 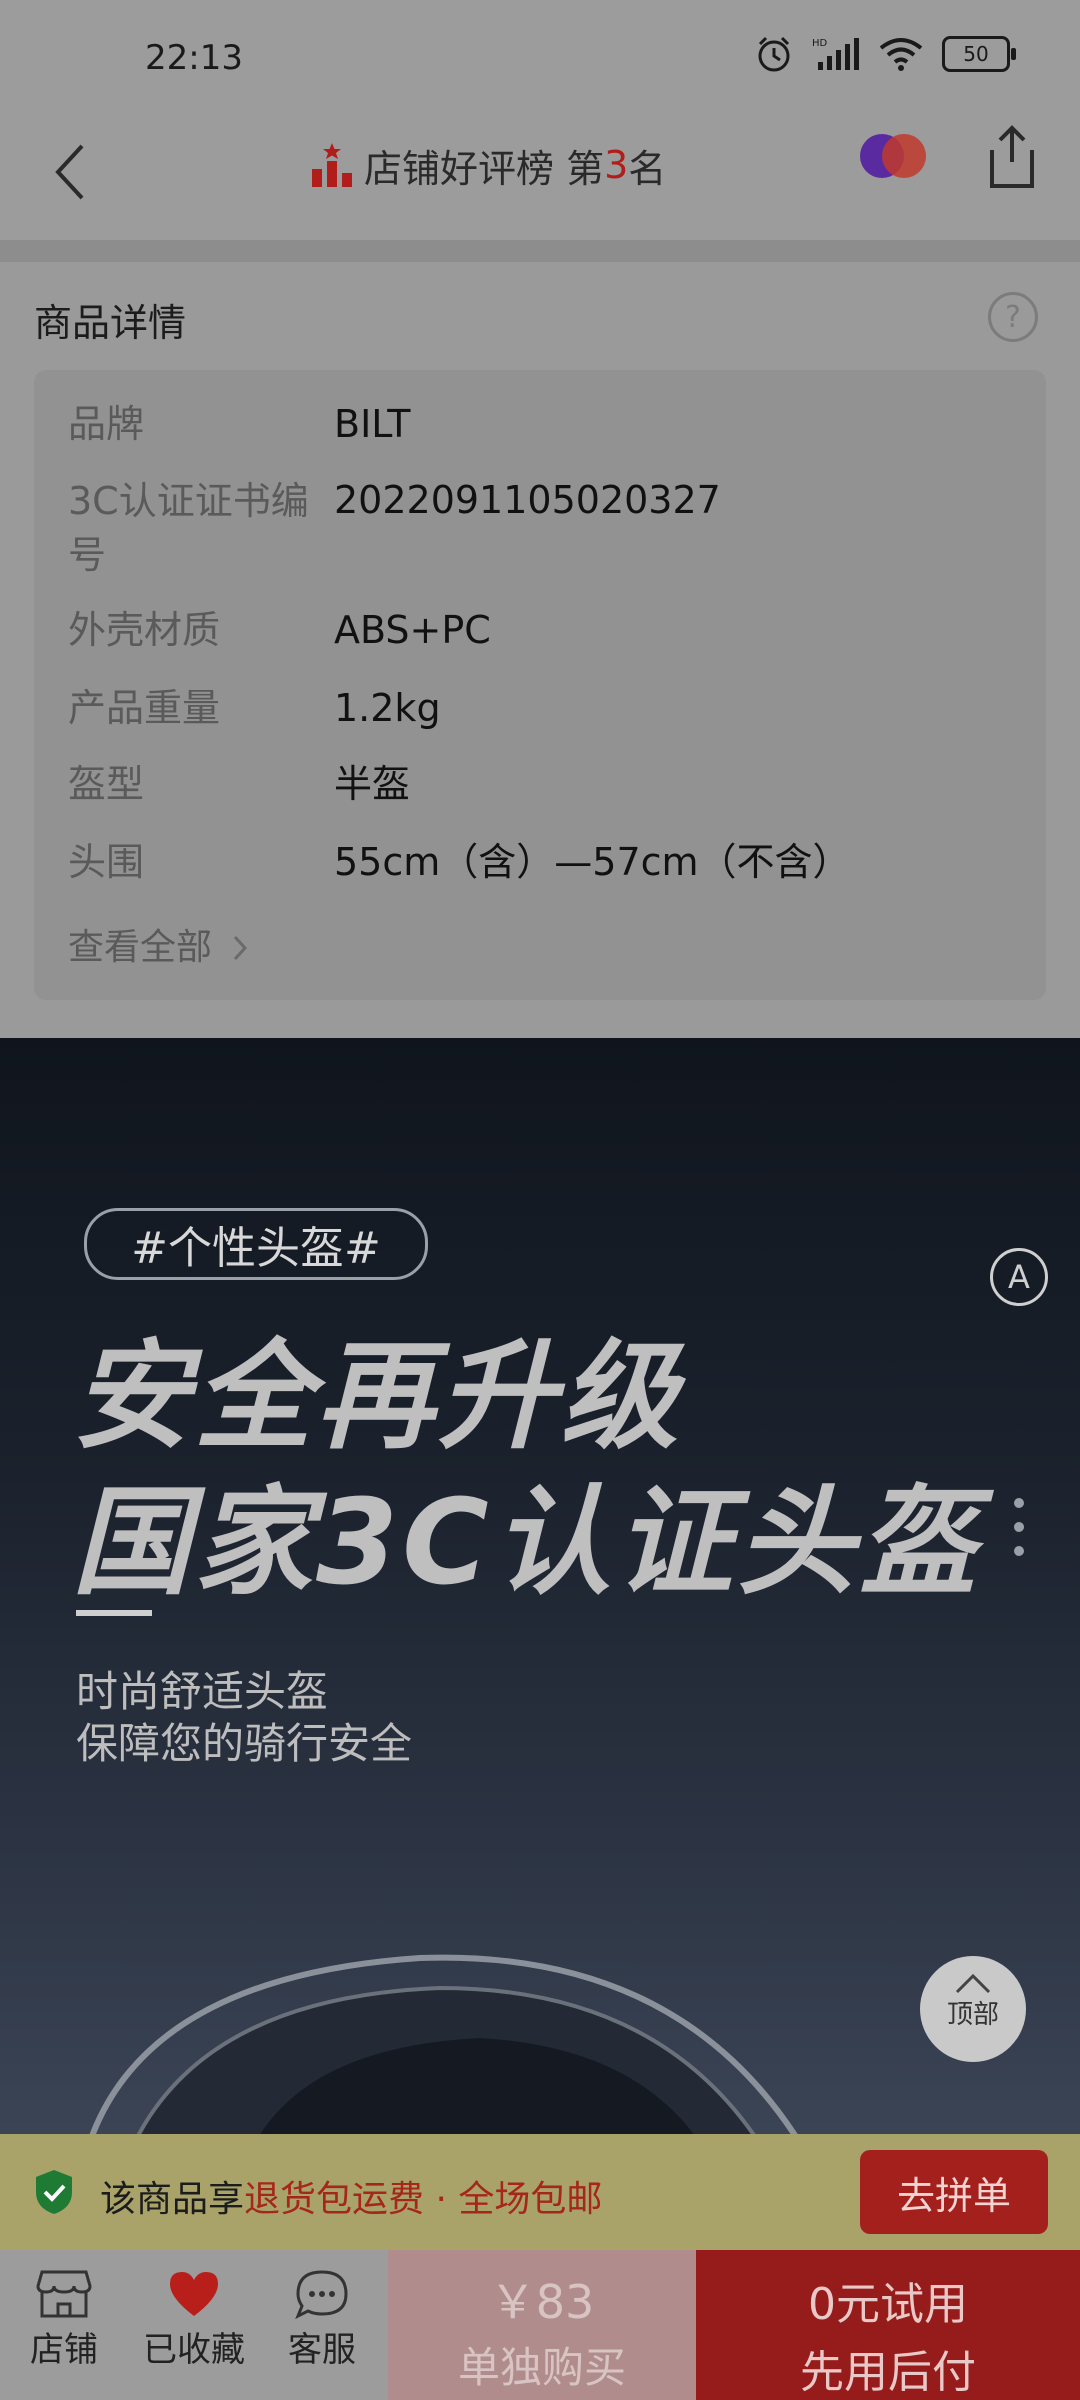 I want to click on promo-text: 该商品享退货包运费 · 全场包邮, so click(x=351, y=2196).